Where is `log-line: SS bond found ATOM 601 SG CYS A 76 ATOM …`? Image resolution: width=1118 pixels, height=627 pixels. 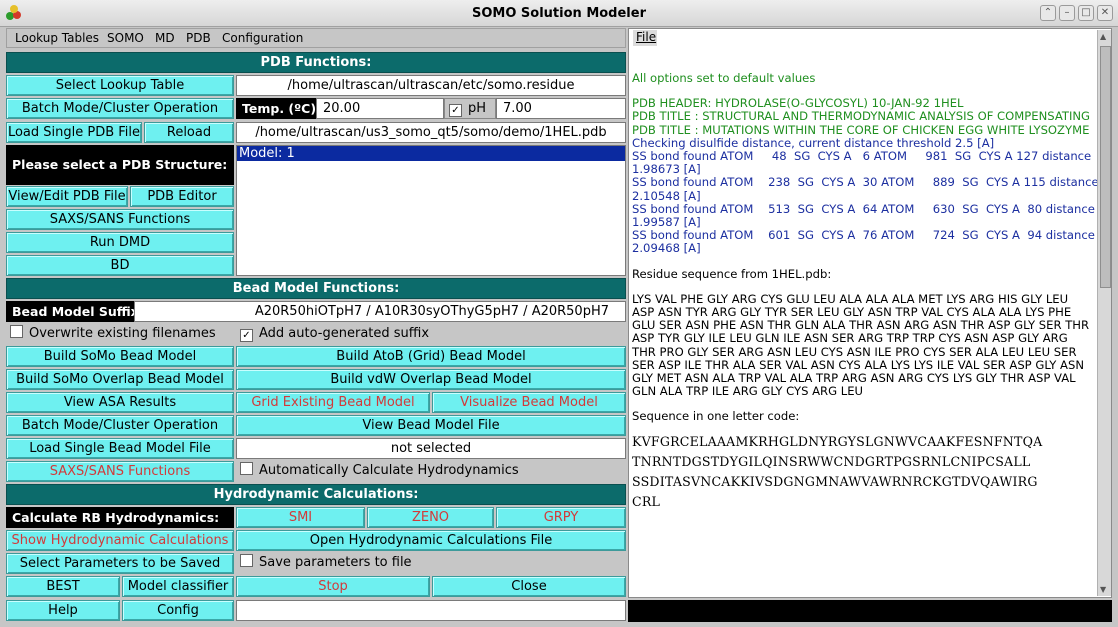 log-line: SS bond found ATOM 601 SG CYS A 76 ATOM … is located at coordinates (863, 235).